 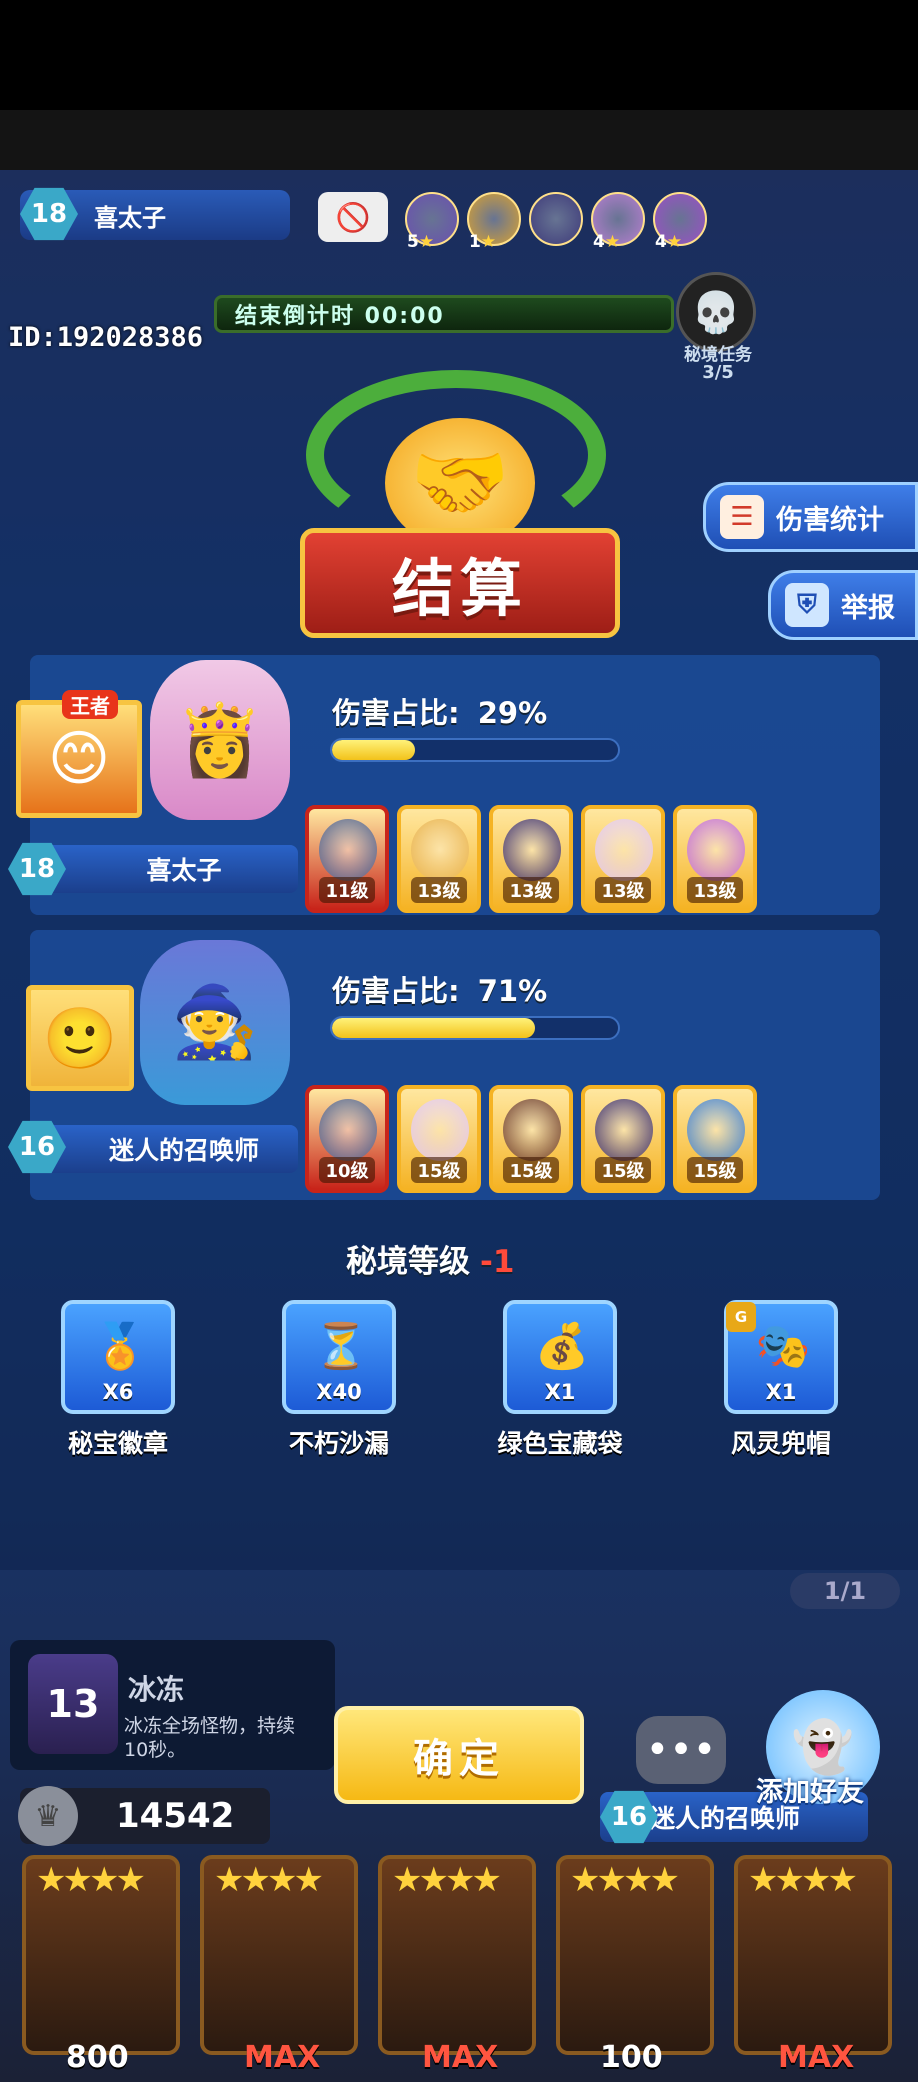 I want to click on status-bar-area, so click(x=459, y=55).